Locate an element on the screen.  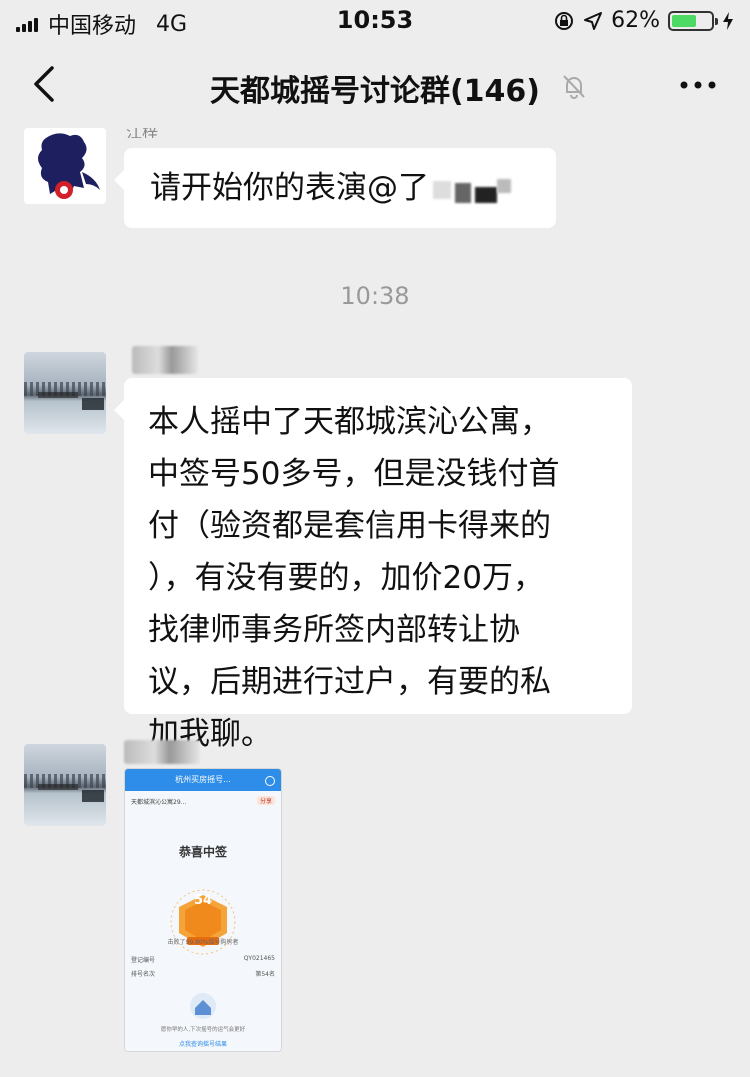
row-value: 第54名 is located at coordinates (265, 974).